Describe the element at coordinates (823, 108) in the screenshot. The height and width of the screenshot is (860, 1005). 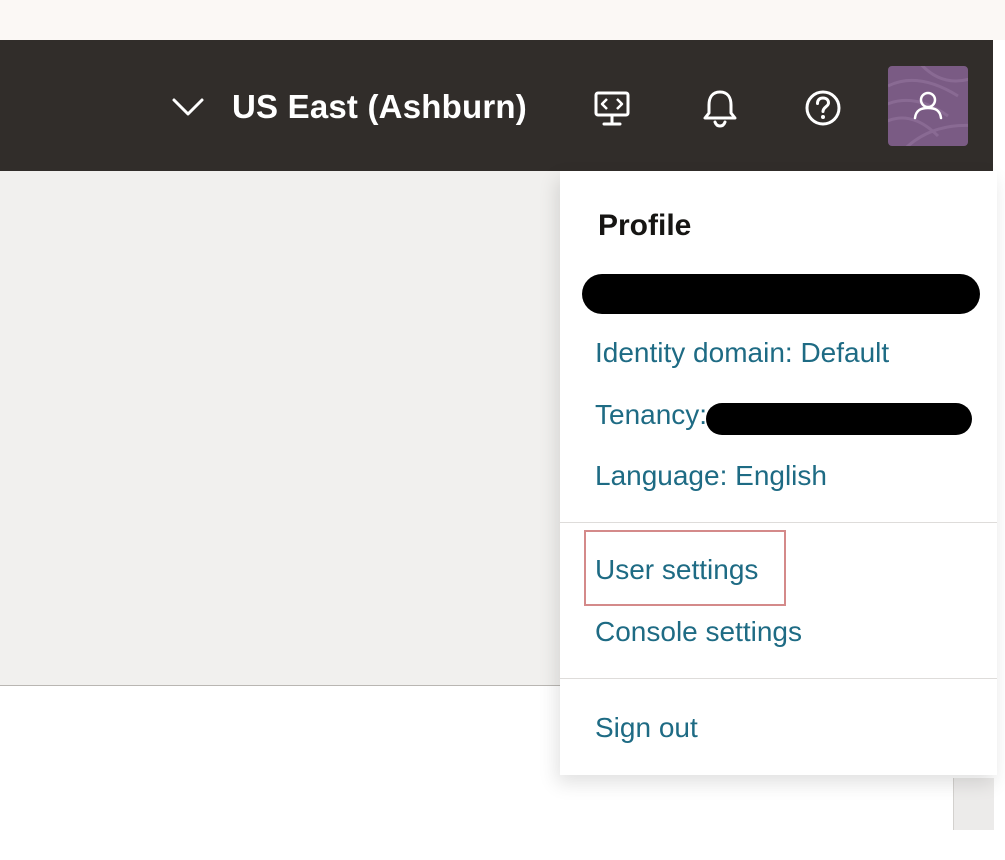
I see `help-icon` at that location.